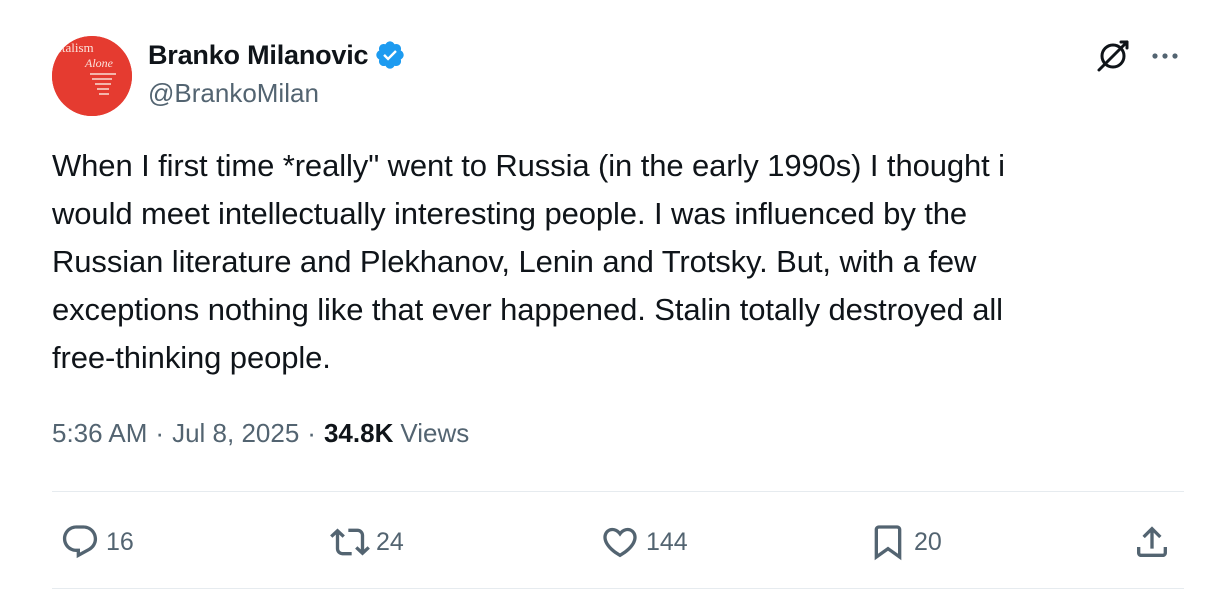  I want to click on reply-icon, so click(80, 542).